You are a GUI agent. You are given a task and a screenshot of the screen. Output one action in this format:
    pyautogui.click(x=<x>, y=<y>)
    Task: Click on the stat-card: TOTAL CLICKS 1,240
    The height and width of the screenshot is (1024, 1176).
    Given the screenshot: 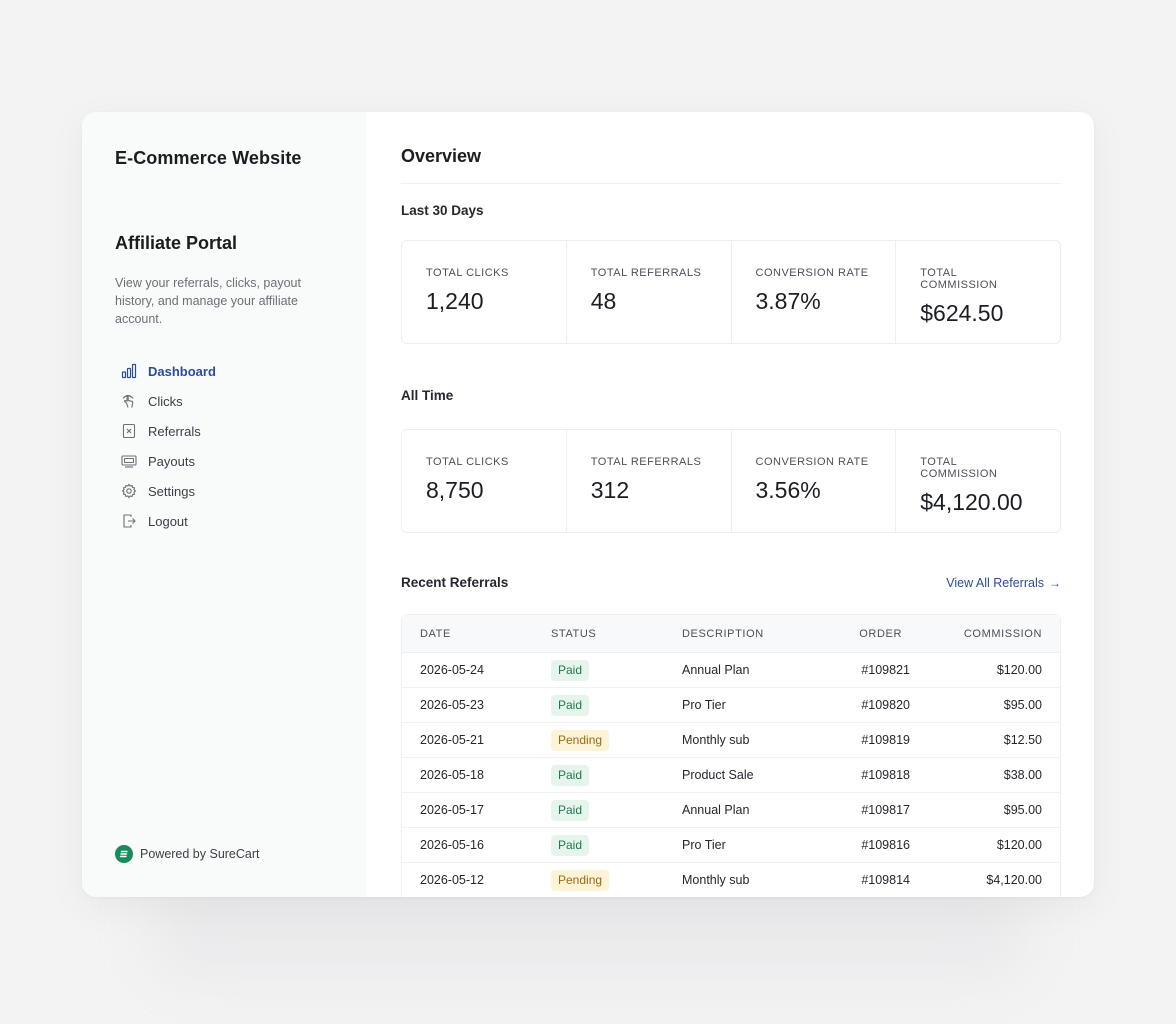 What is the action you would take?
    pyautogui.click(x=484, y=292)
    